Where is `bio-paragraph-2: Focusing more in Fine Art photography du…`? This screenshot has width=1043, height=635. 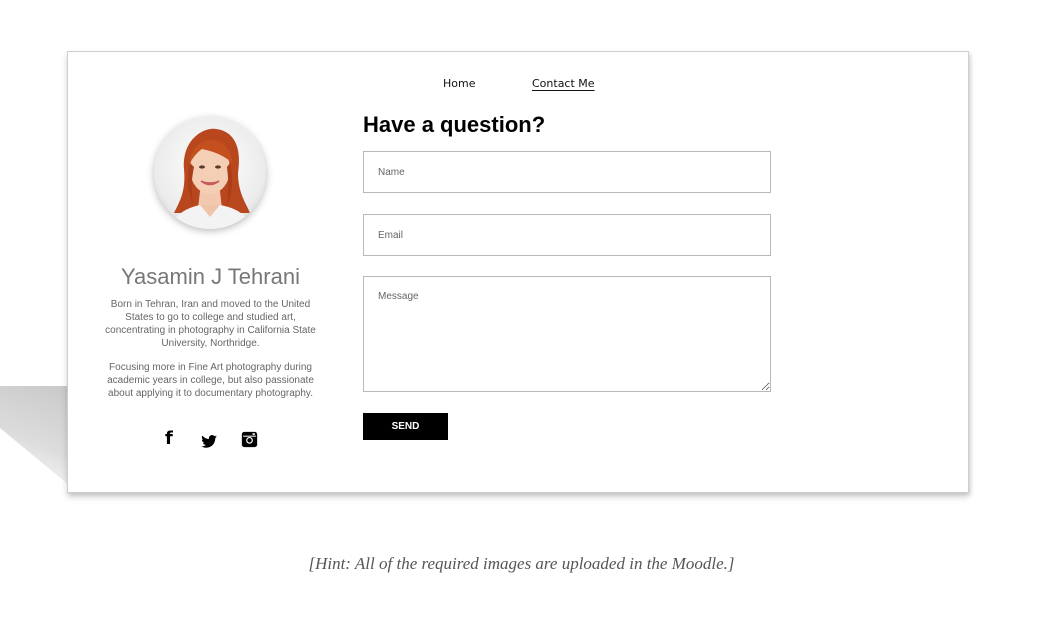
bio-paragraph-2: Focusing more in Fine Art photography du… is located at coordinates (210, 380).